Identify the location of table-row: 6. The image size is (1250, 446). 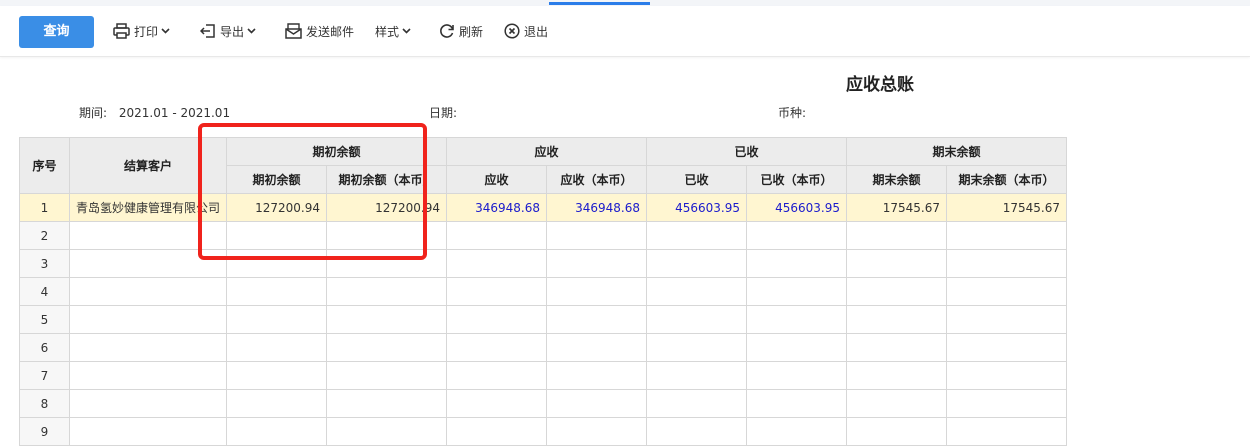
(543, 347).